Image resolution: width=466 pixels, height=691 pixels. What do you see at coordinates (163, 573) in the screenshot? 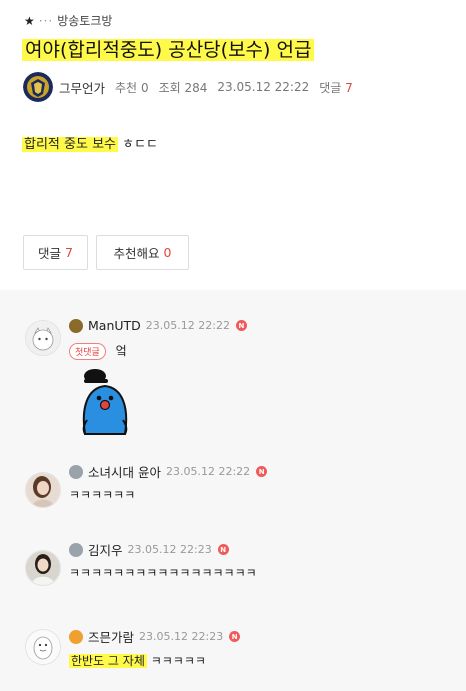
I see `comment-text: ㅋㅋㅋㅋㅋㅋㅋㅋㅋㅋㅋㅋㅋㅋㅋㅋㅋ` at bounding box center [163, 573].